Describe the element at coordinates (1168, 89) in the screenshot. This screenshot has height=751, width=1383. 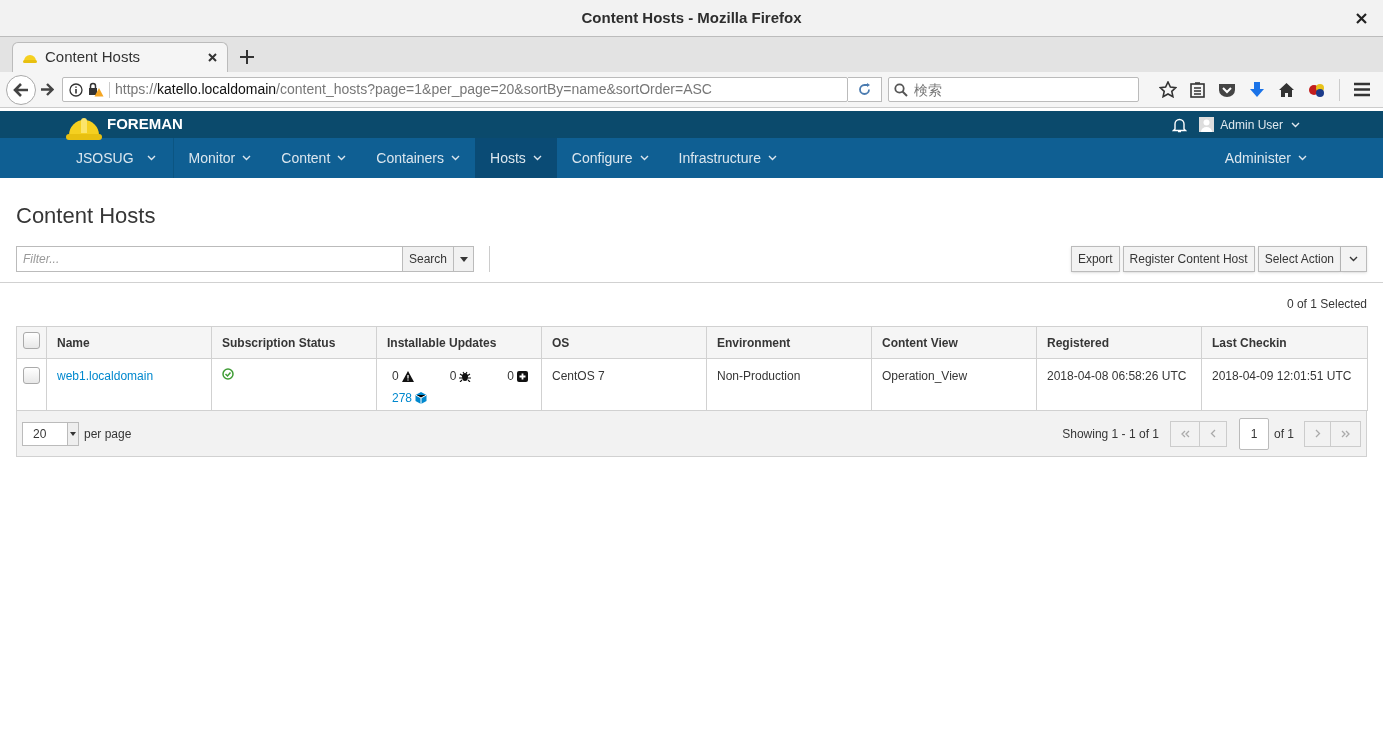
I see `star-icon` at that location.